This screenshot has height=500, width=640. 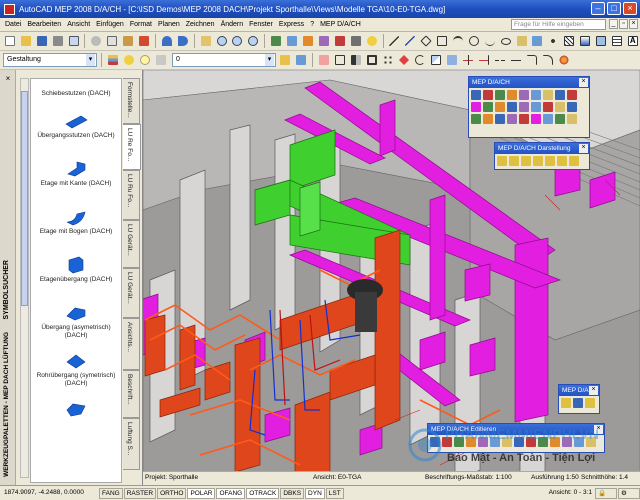 What do you see at coordinates (500, 60) in the screenshot?
I see `break-icon` at bounding box center [500, 60].